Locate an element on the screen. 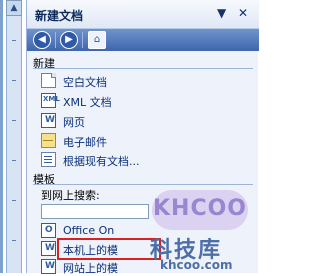  task-pane-title-bar: 新建文档 ▼ ✕ is located at coordinates (143, 14).